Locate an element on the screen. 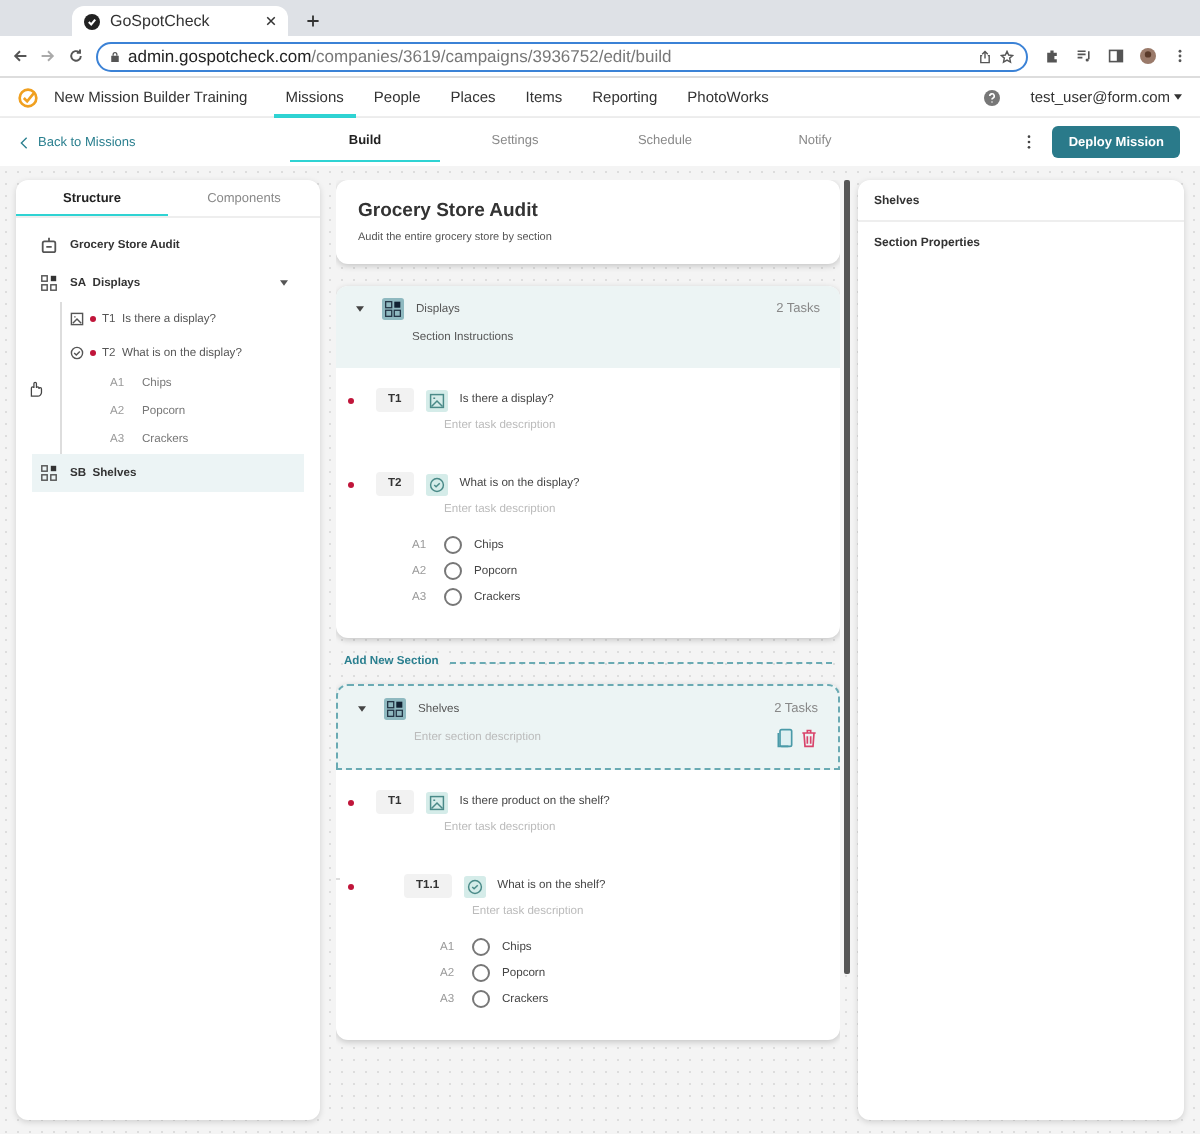 The width and height of the screenshot is (1200, 1134). chevron-left-icon is located at coordinates (24, 142).